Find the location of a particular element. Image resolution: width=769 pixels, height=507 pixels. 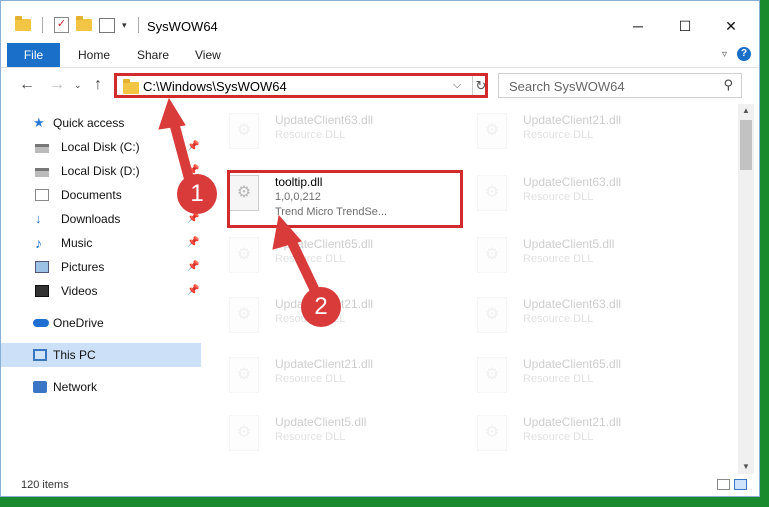

step-2-badge: 2 is located at coordinates (321, 307).